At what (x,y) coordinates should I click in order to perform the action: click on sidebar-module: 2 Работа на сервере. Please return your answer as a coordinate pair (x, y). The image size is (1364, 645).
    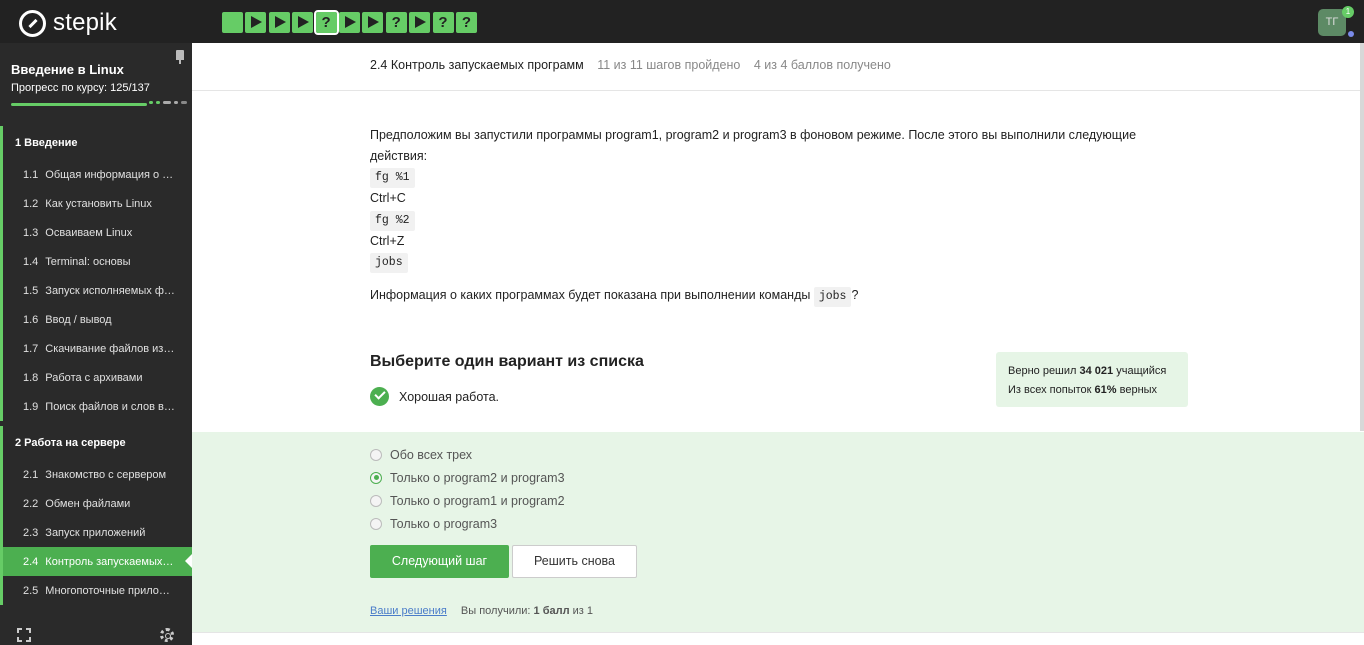
    Looking at the image, I should click on (96, 443).